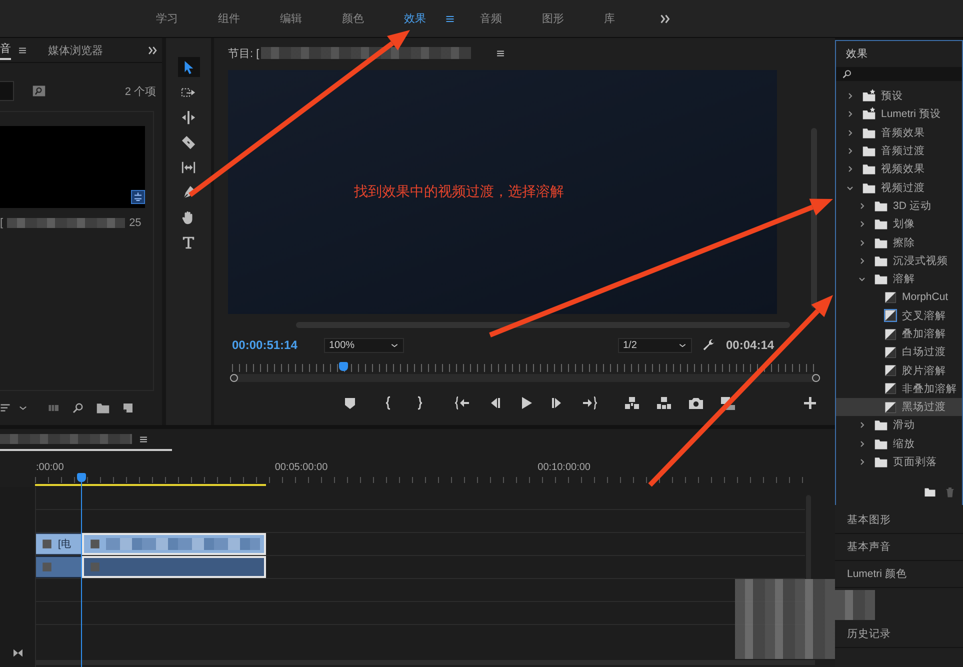 The image size is (963, 667). What do you see at coordinates (899, 462) in the screenshot?
I see `effects-tree-item: 页面剥落` at bounding box center [899, 462].